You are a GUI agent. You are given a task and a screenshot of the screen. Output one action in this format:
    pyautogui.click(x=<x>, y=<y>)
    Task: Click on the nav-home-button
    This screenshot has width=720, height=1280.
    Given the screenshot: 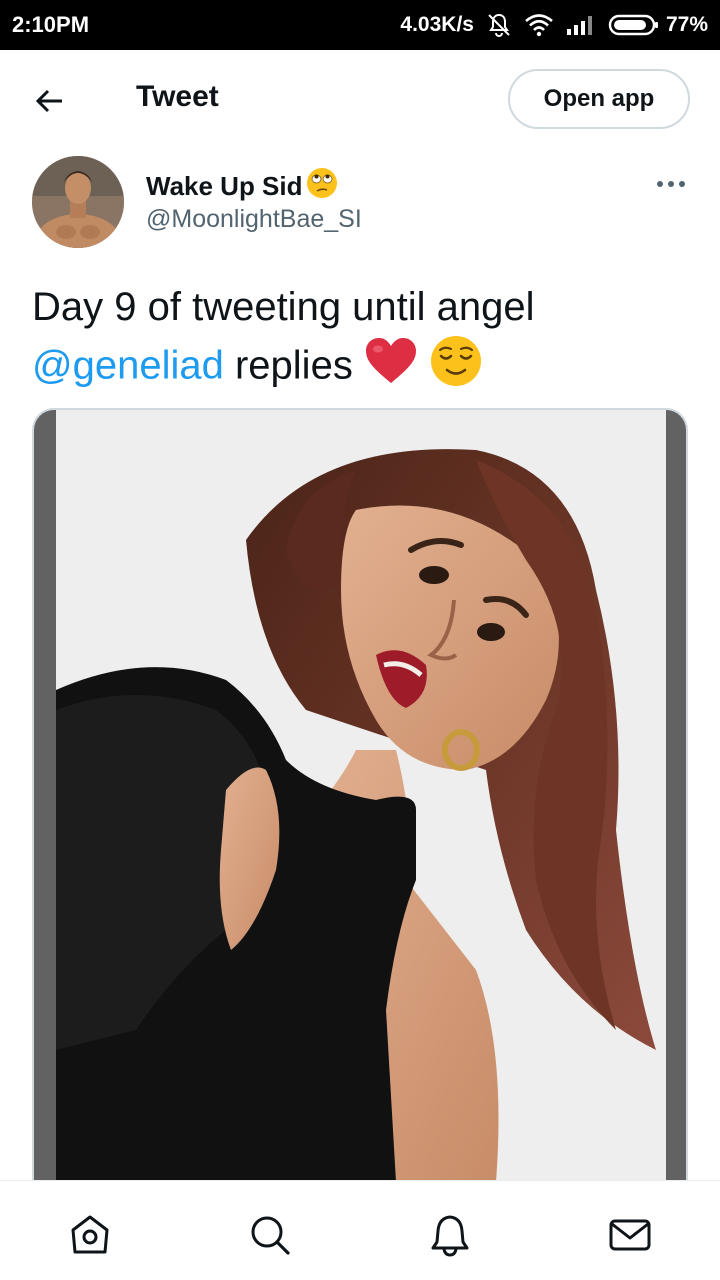 What is the action you would take?
    pyautogui.click(x=90, y=1235)
    